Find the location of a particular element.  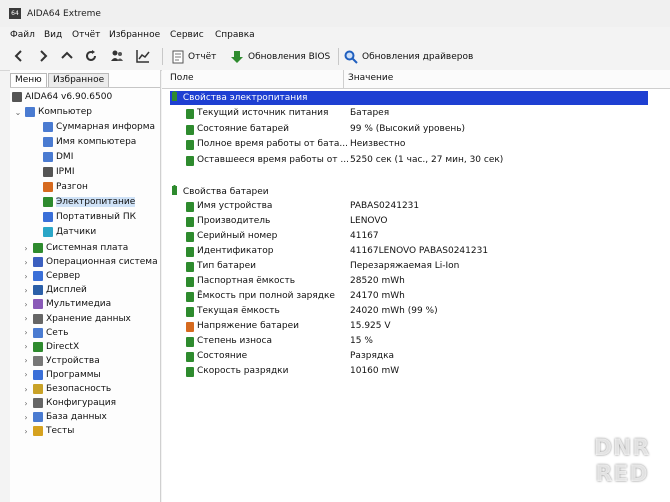

collapse-icon: ⌄ is located at coordinates (18, 112).